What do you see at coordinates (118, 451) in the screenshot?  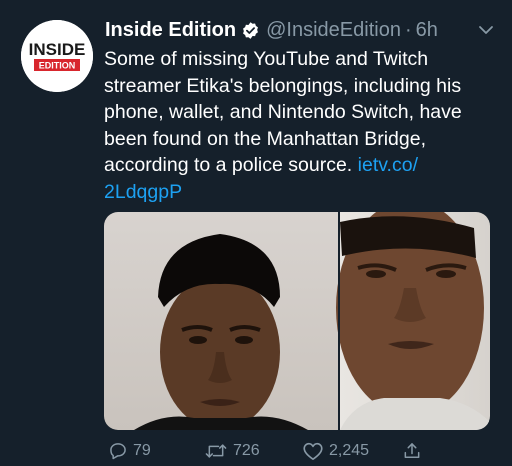 I see `reply-icon` at bounding box center [118, 451].